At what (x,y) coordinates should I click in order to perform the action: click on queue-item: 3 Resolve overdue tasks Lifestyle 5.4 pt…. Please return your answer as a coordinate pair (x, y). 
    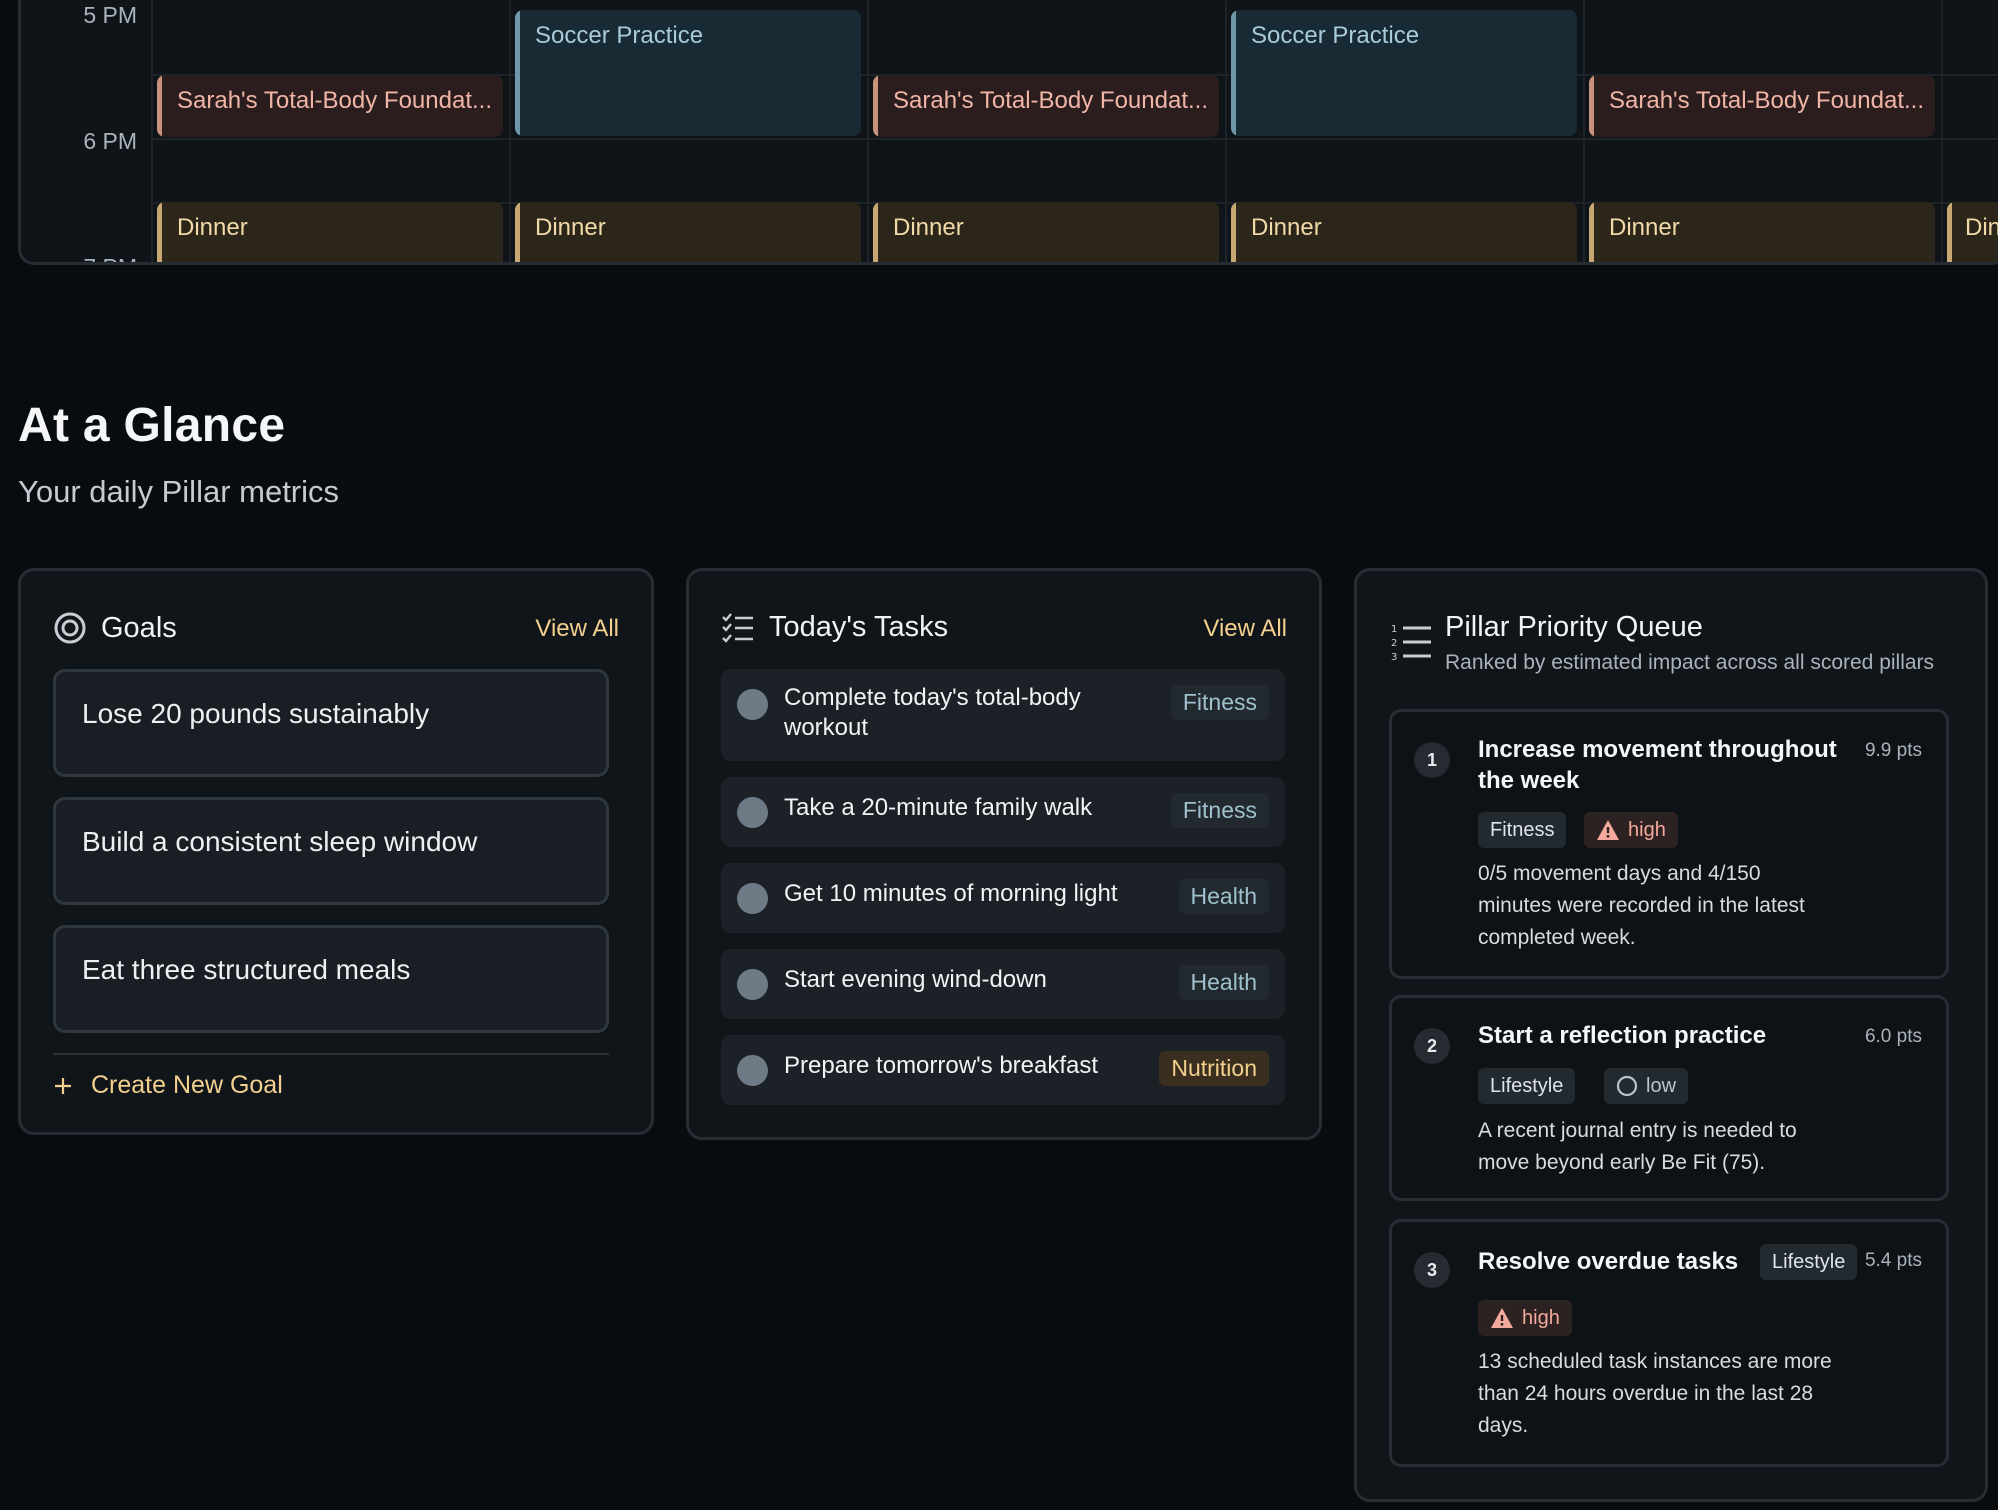
    Looking at the image, I should click on (1669, 1343).